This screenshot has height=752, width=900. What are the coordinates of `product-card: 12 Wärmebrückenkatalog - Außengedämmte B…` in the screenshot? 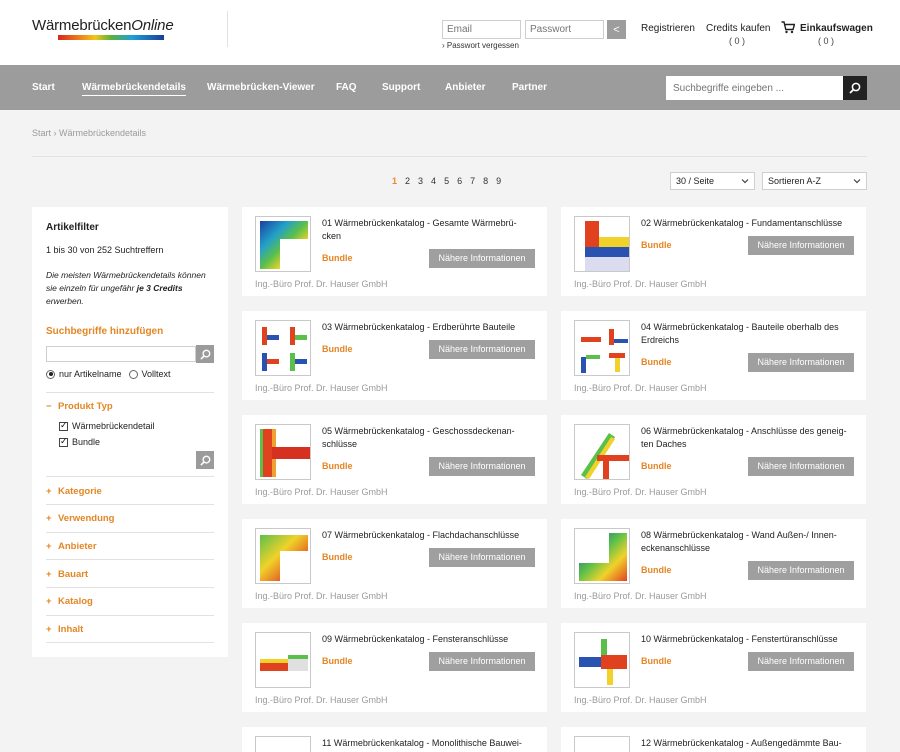 It's located at (713, 739).